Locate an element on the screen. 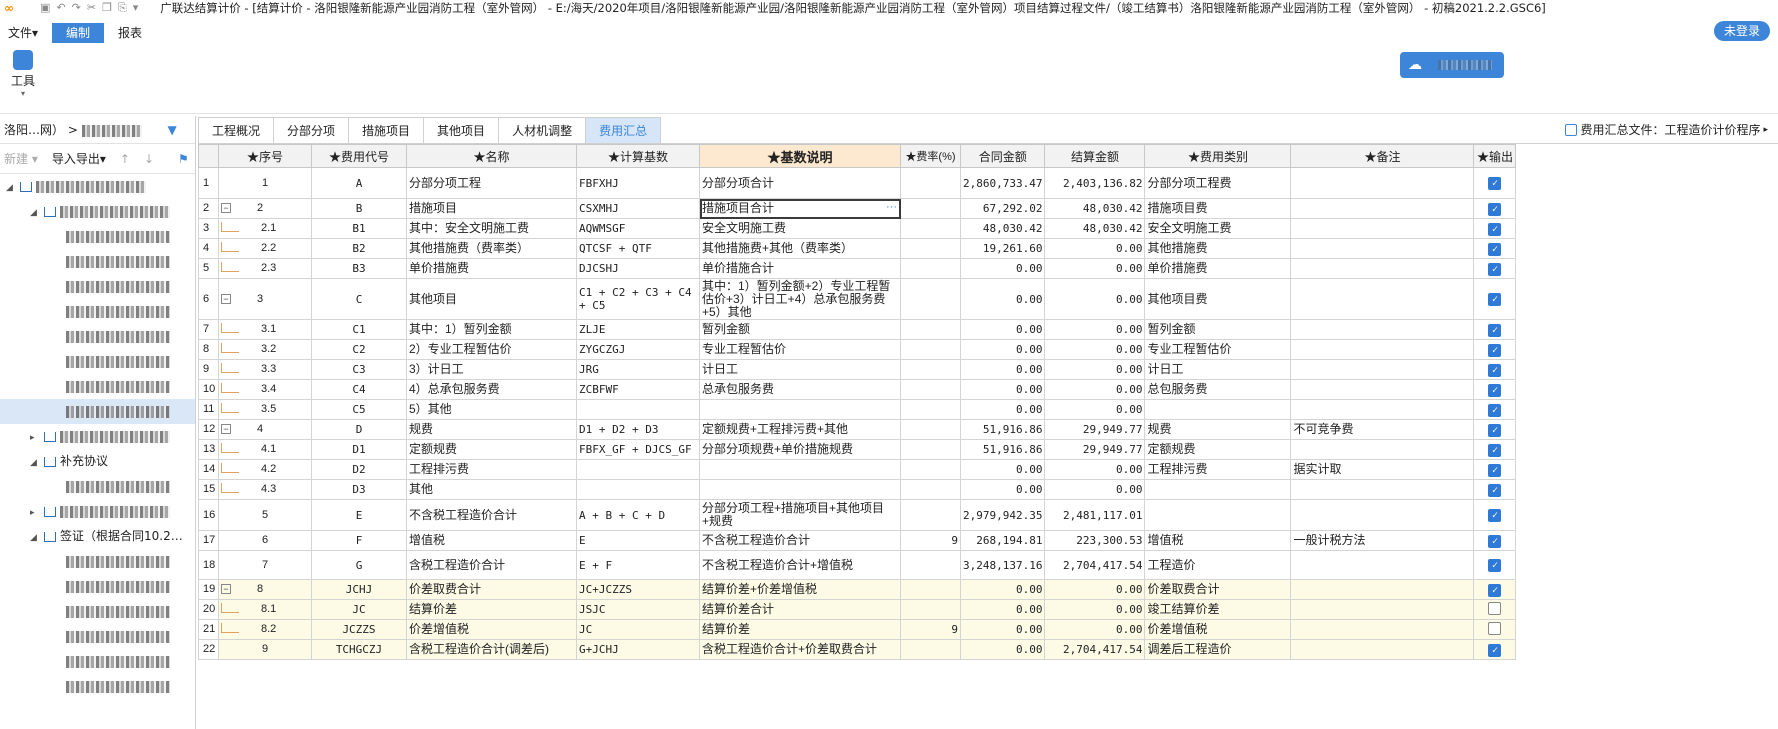 The height and width of the screenshot is (729, 1778). tree-item: ◢洛阳银隆新能源 is located at coordinates (97, 211).